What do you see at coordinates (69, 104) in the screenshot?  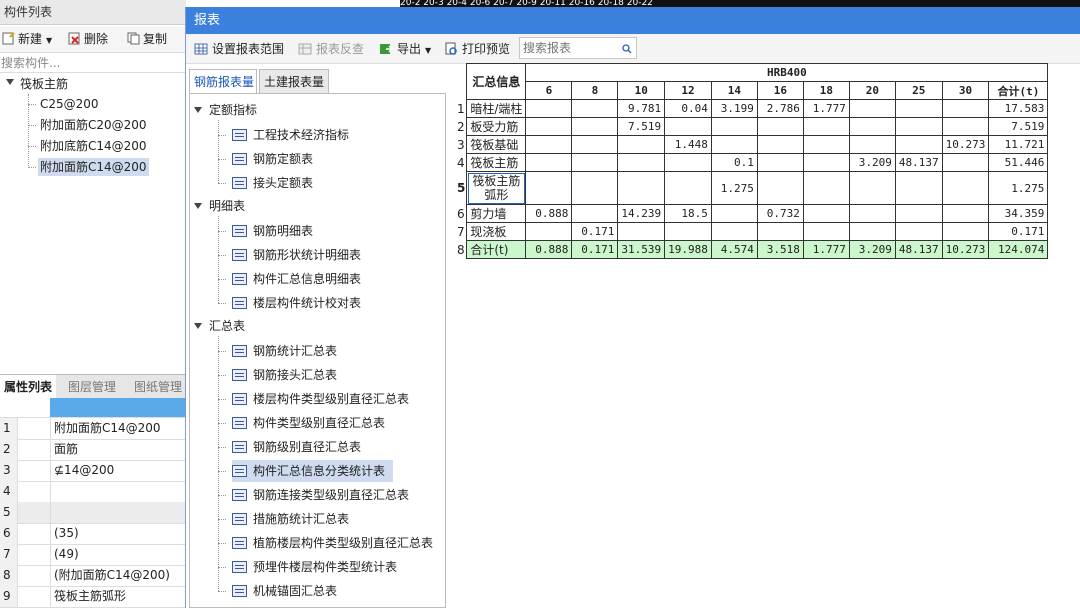 I see `tree-item: C25@200` at bounding box center [69, 104].